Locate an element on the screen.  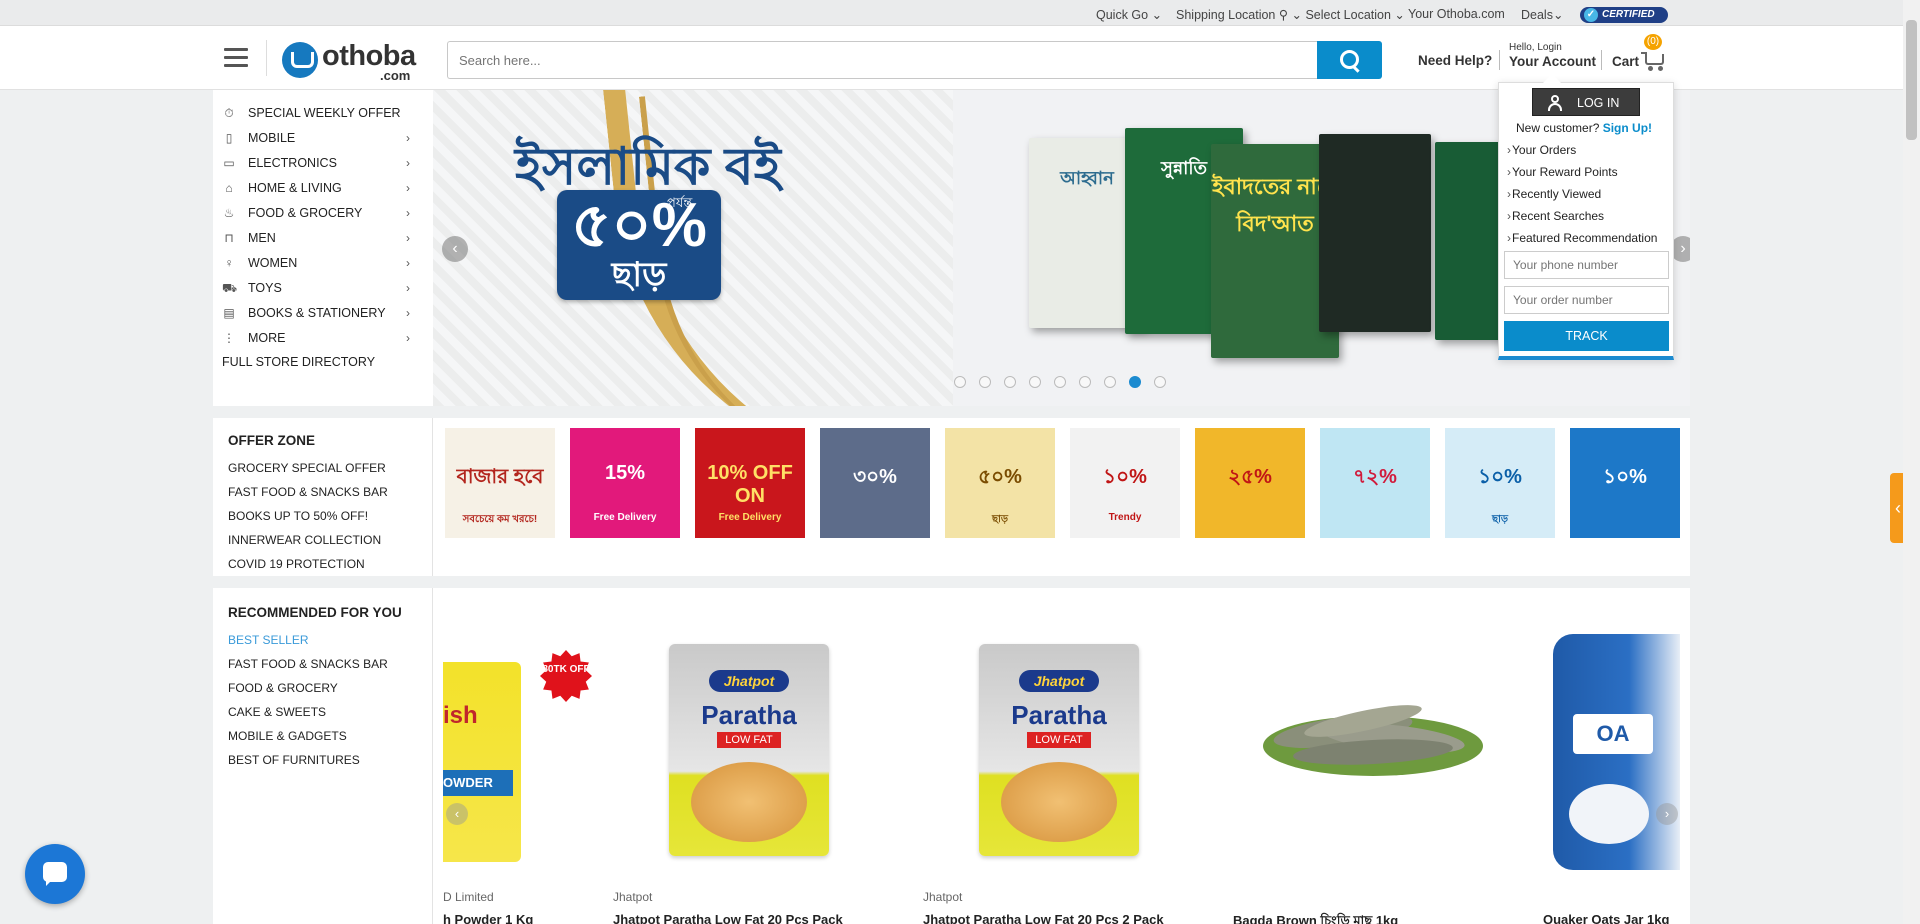
product-image is located at coordinates (1373, 740).